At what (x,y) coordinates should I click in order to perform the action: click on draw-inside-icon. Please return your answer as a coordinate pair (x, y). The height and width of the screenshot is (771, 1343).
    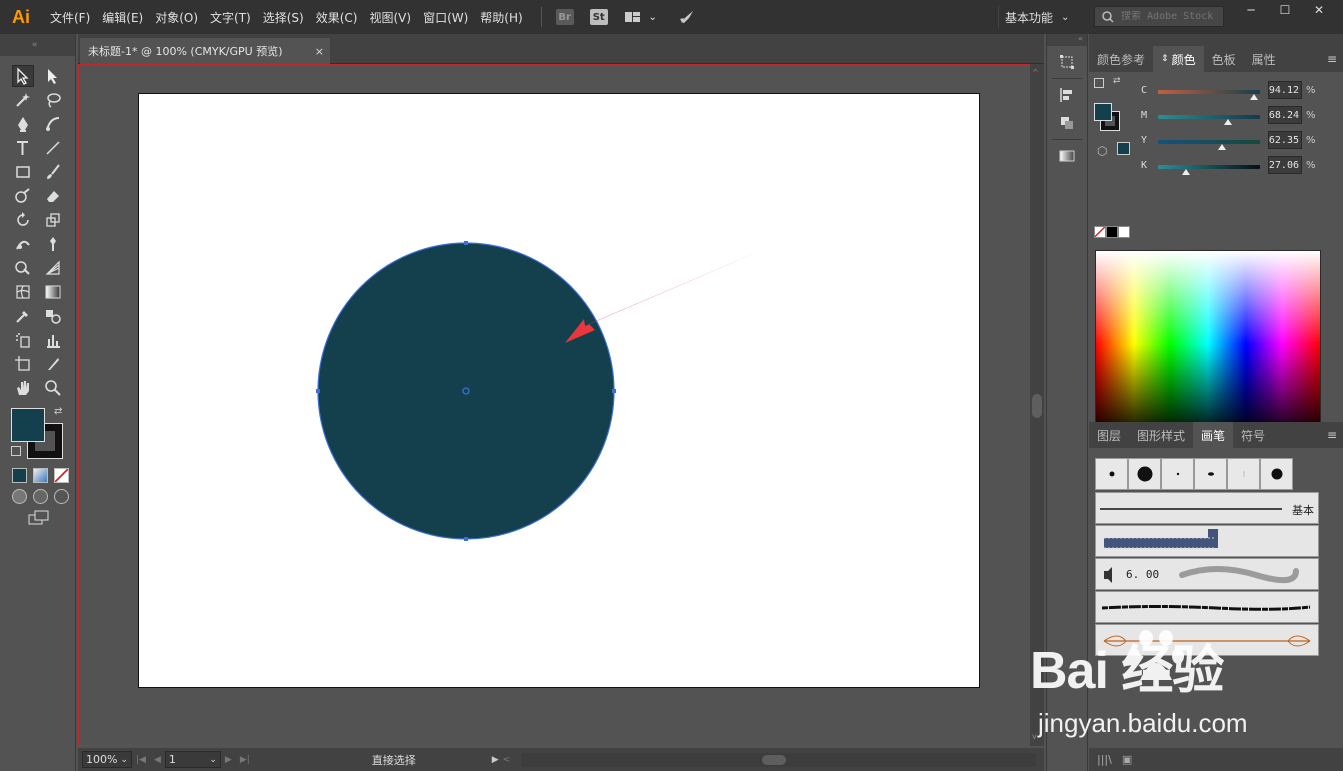
    Looking at the image, I should click on (61, 496).